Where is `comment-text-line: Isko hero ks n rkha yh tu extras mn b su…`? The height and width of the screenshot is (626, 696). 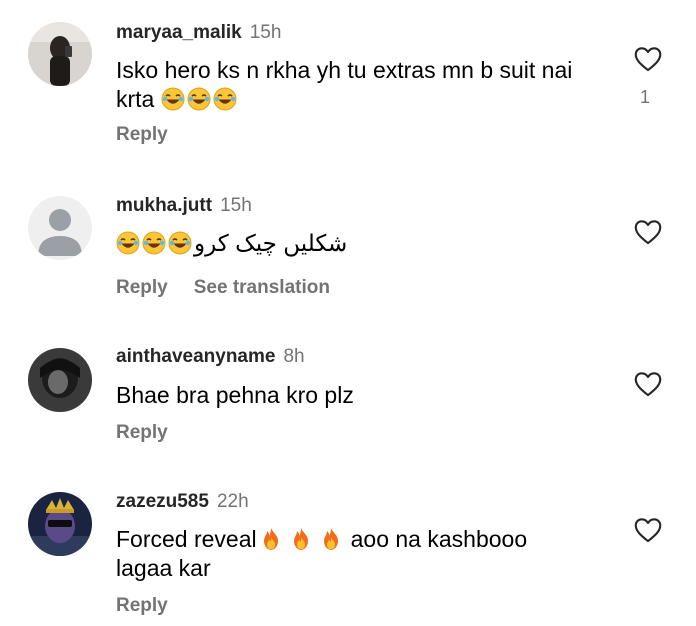 comment-text-line: Isko hero ks n rkha yh tu extras mn b su… is located at coordinates (344, 70).